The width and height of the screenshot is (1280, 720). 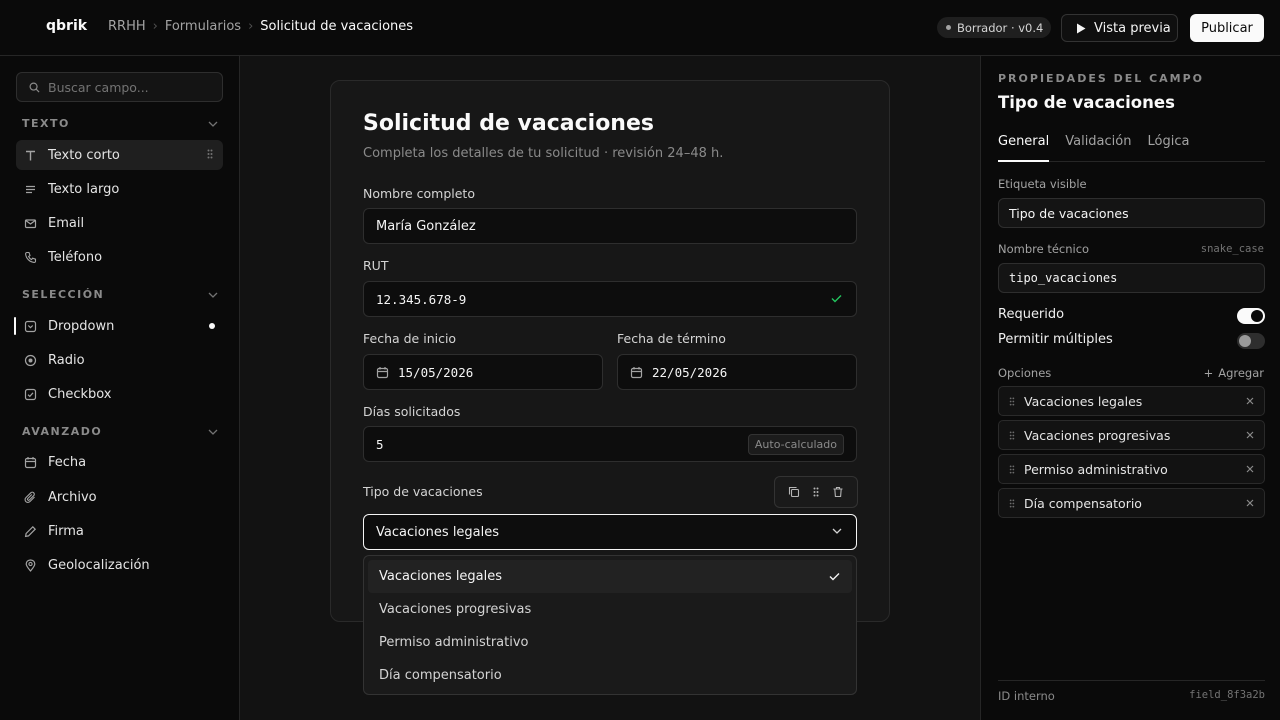 What do you see at coordinates (610, 444) in the screenshot?
I see `dias-field: 5 Auto-calculado` at bounding box center [610, 444].